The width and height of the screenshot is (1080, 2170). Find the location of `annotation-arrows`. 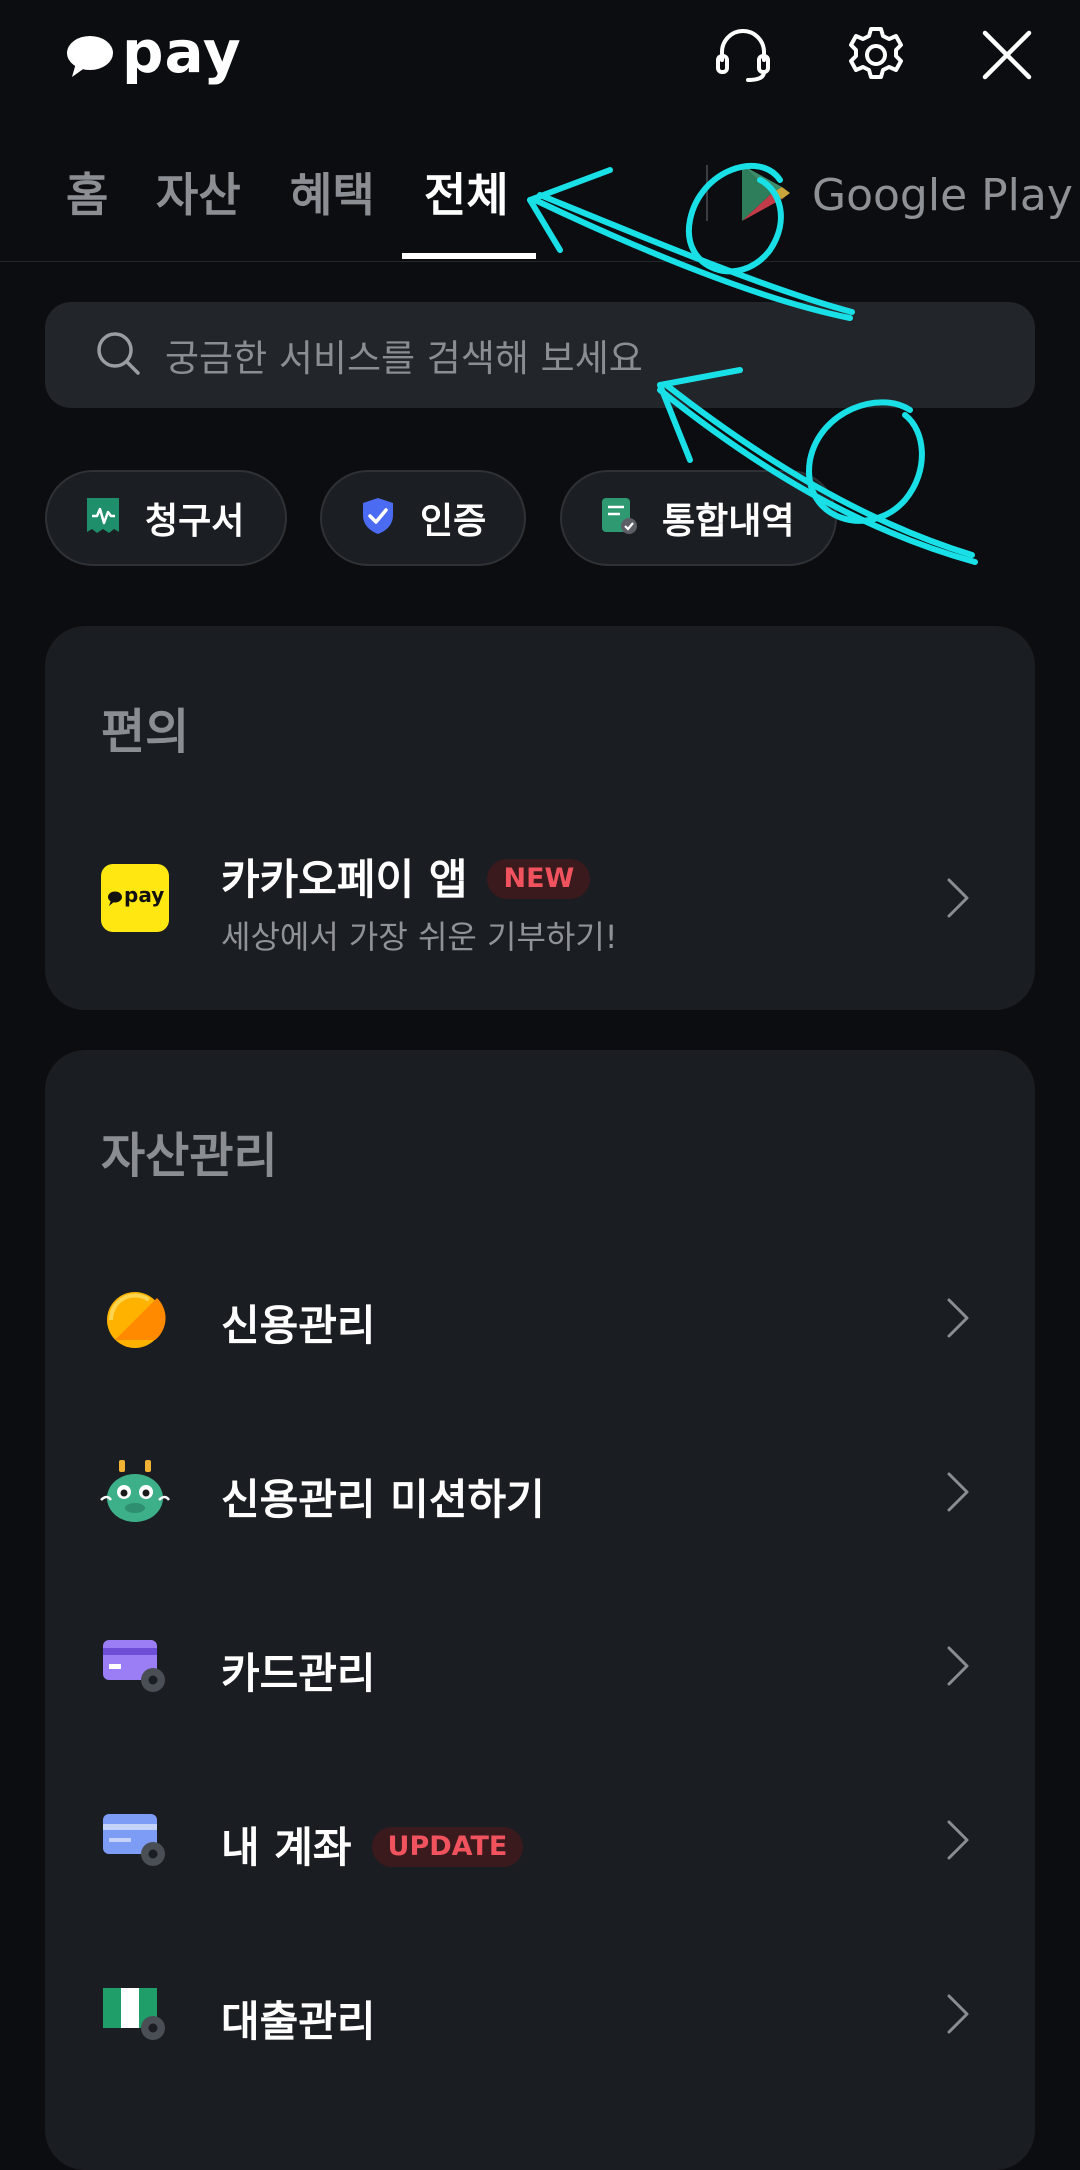

annotation-arrows is located at coordinates (752, 363).